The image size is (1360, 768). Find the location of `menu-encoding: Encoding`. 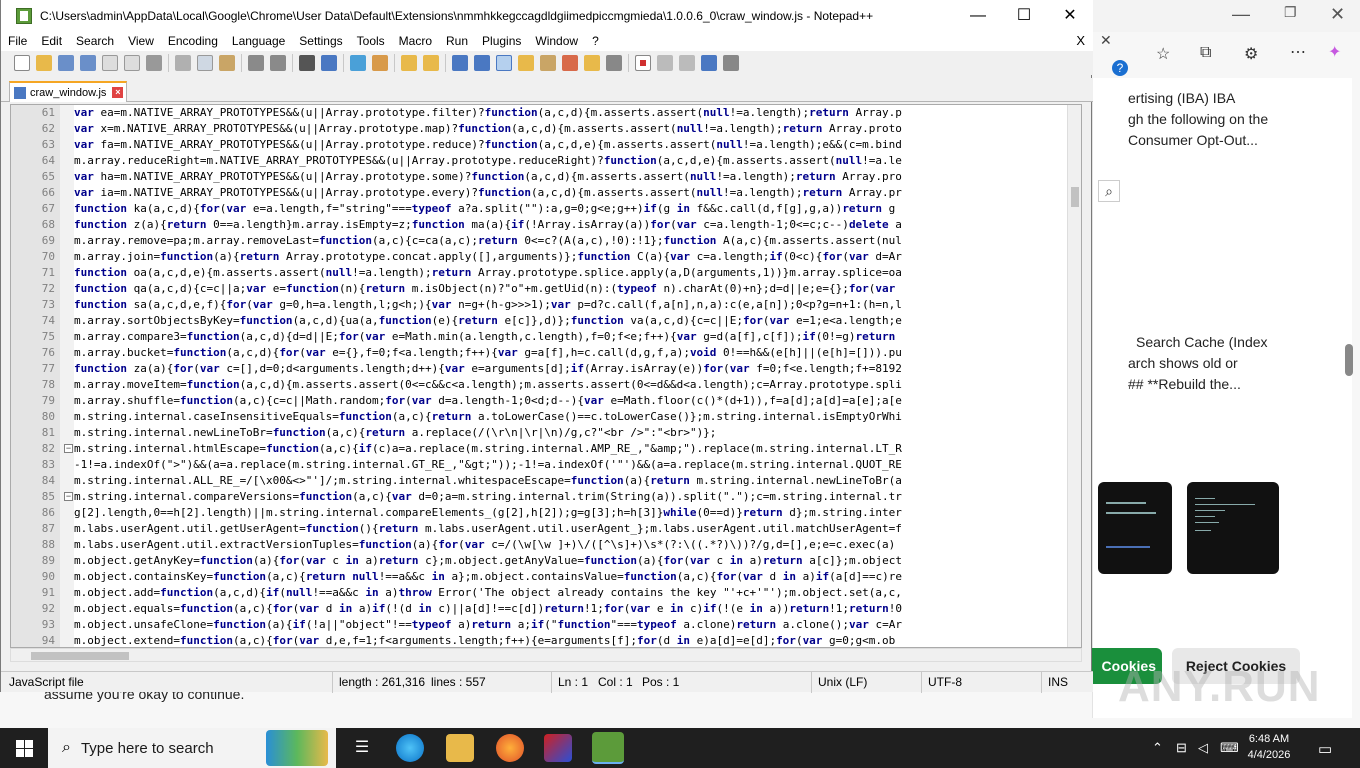

menu-encoding: Encoding is located at coordinates (193, 41).